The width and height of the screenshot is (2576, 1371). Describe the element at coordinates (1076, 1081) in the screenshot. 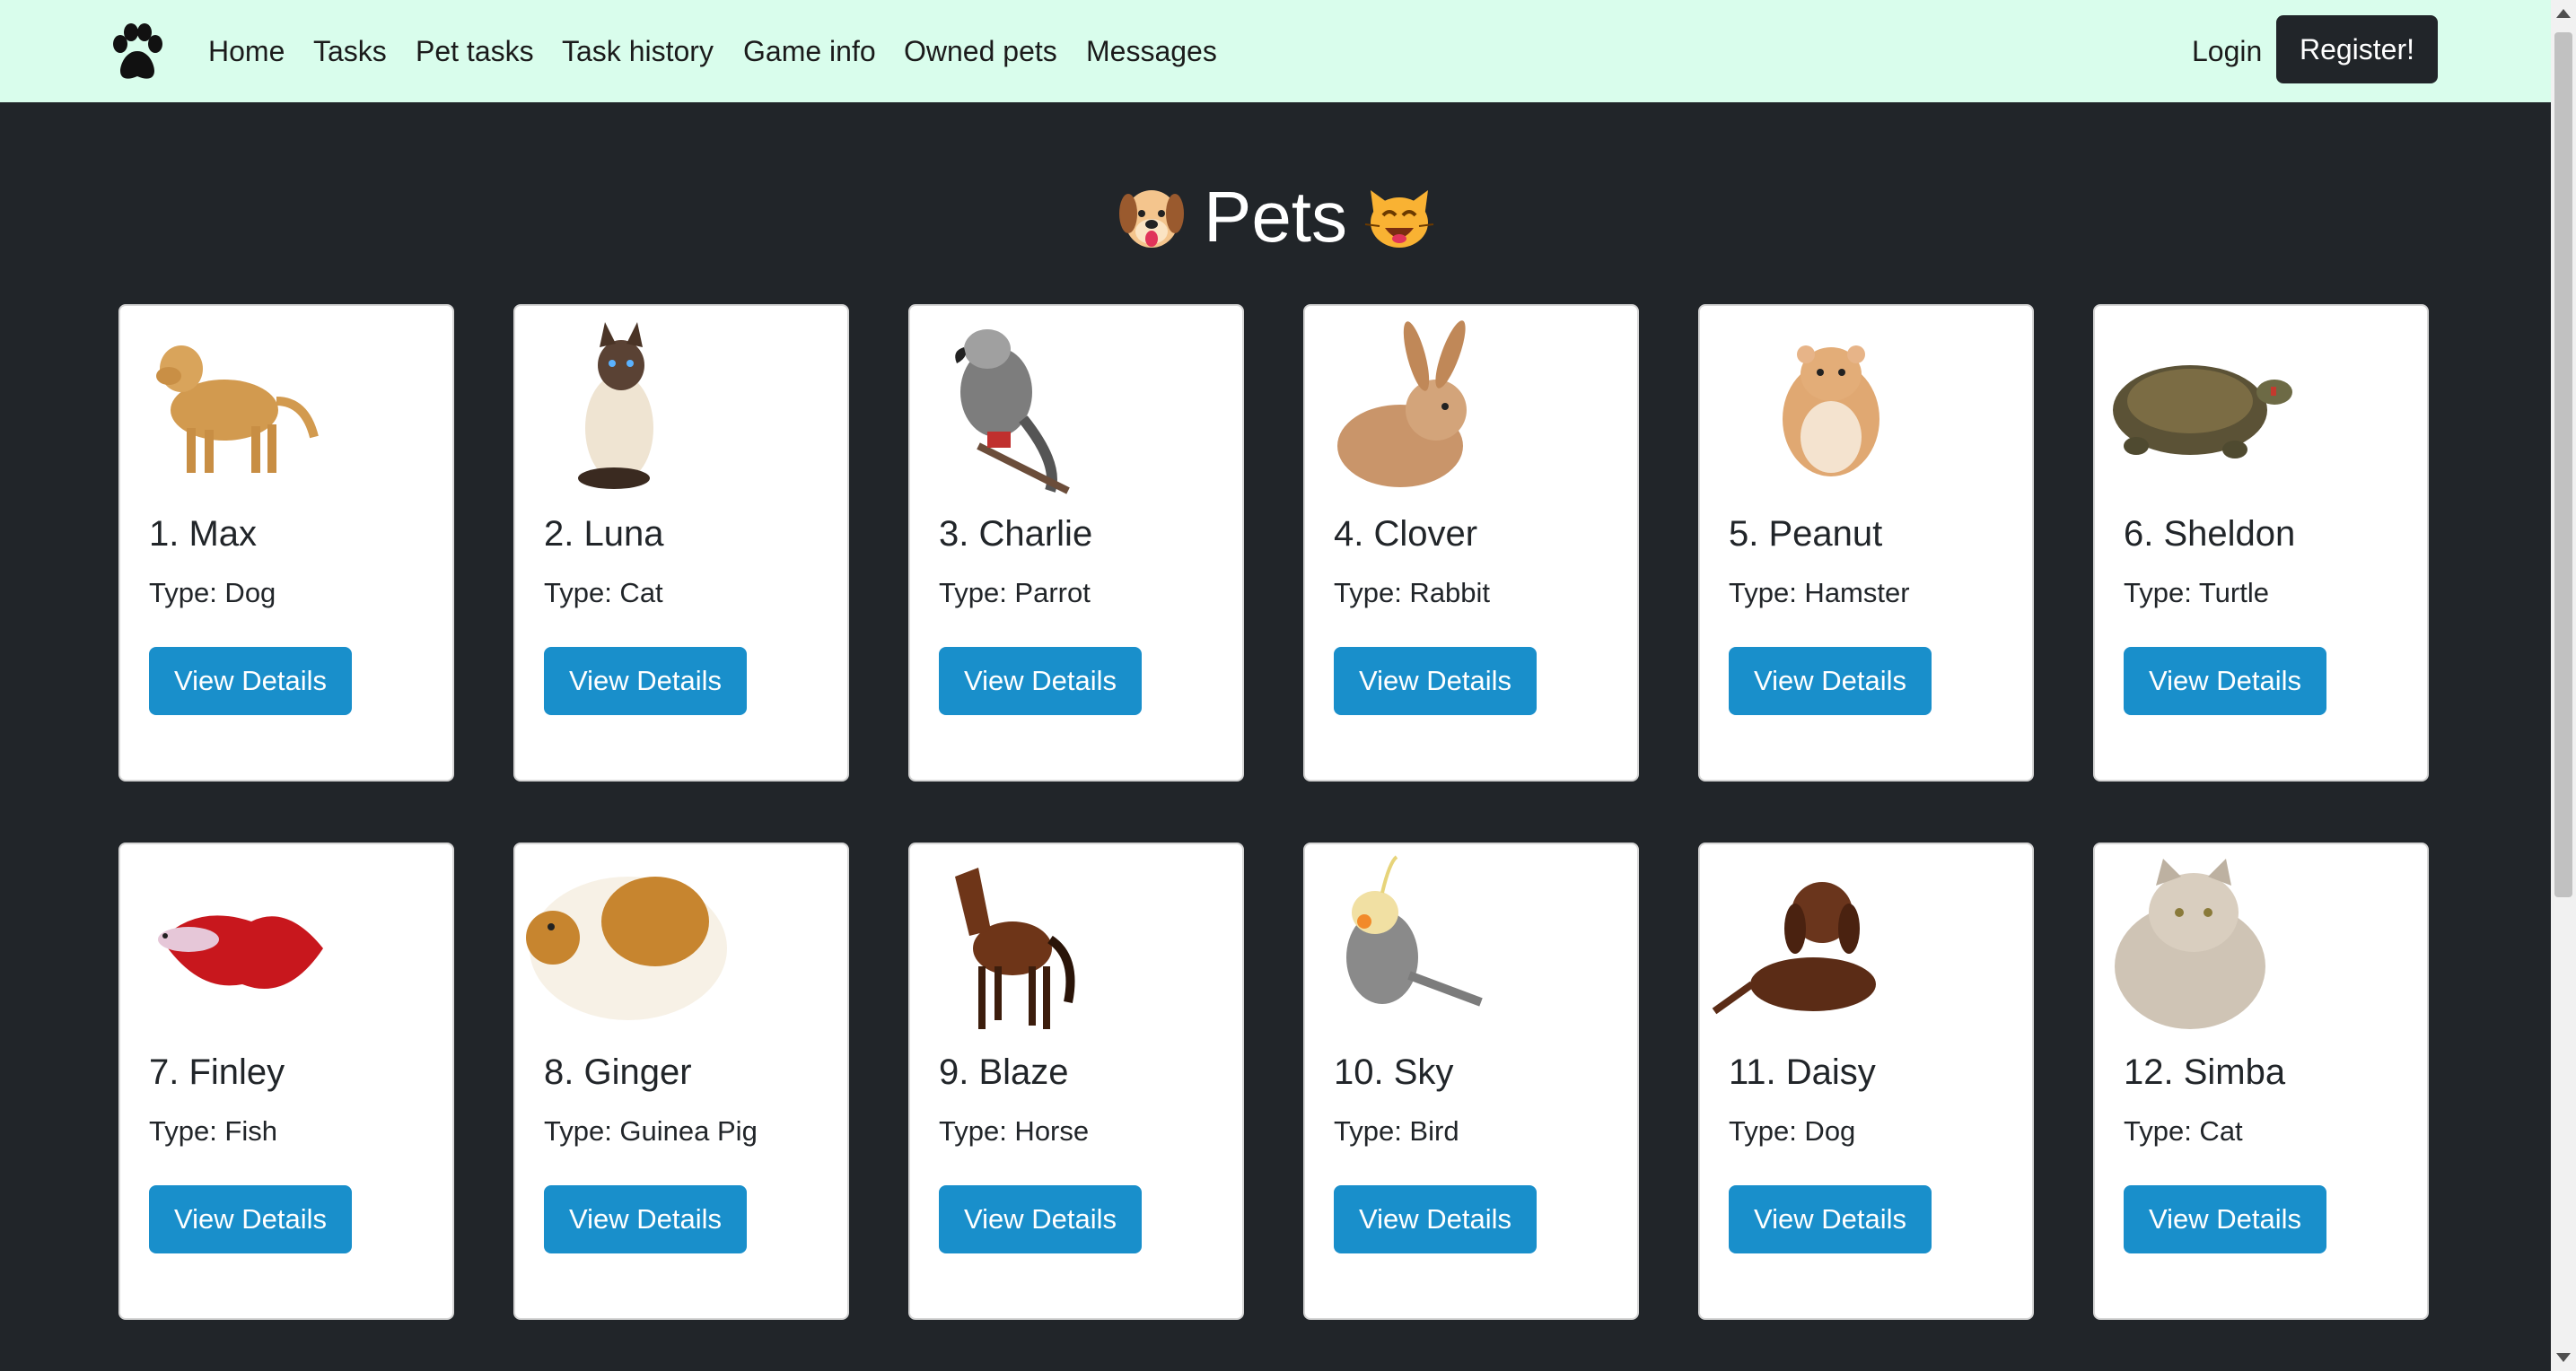

I see `pet-card: 9. Blaze Type: Horse View Details` at that location.